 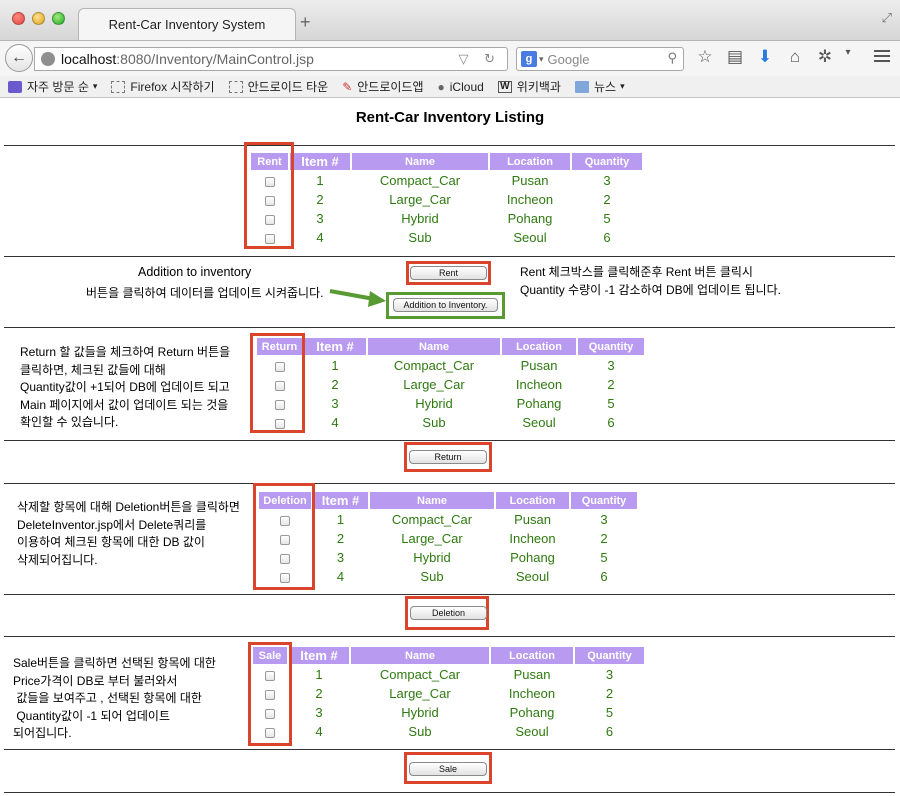 What do you see at coordinates (450, 117) in the screenshot?
I see `page-title: Rent-Car Inventory Listing` at bounding box center [450, 117].